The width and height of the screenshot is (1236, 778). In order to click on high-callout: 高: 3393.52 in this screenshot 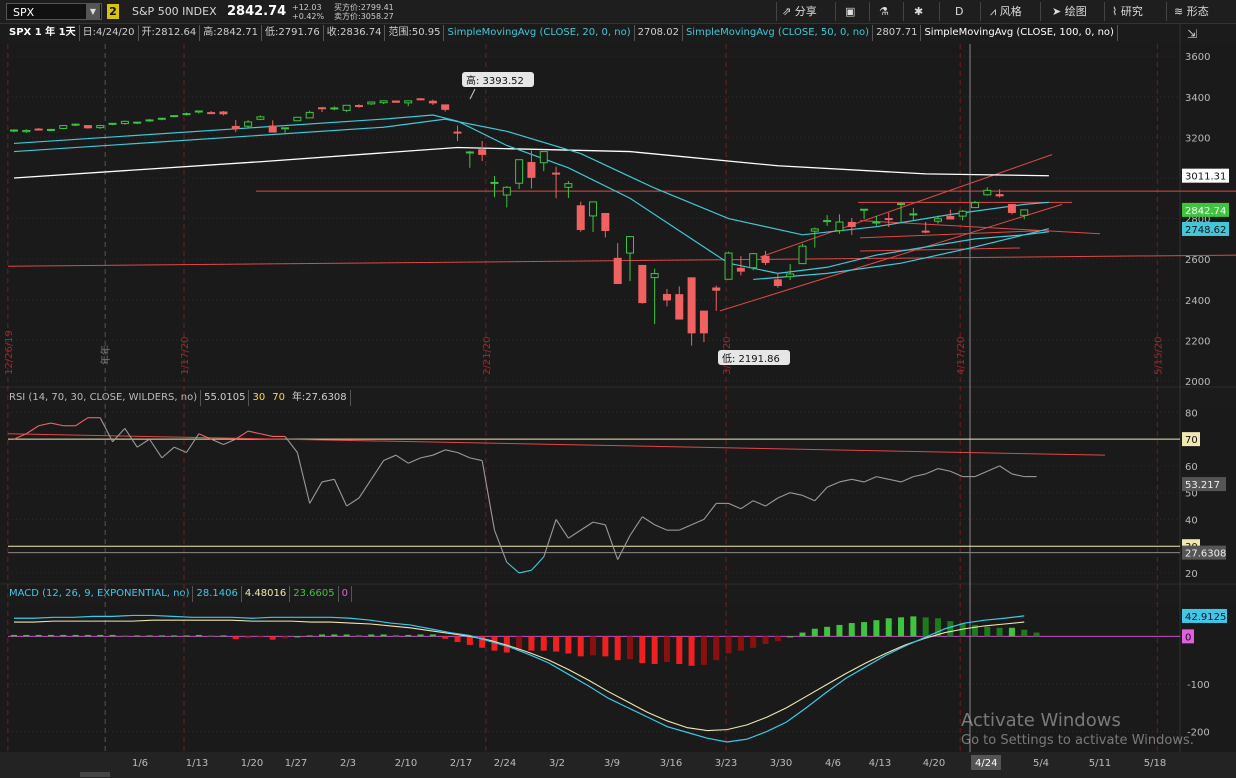, I will do `click(498, 79)`.